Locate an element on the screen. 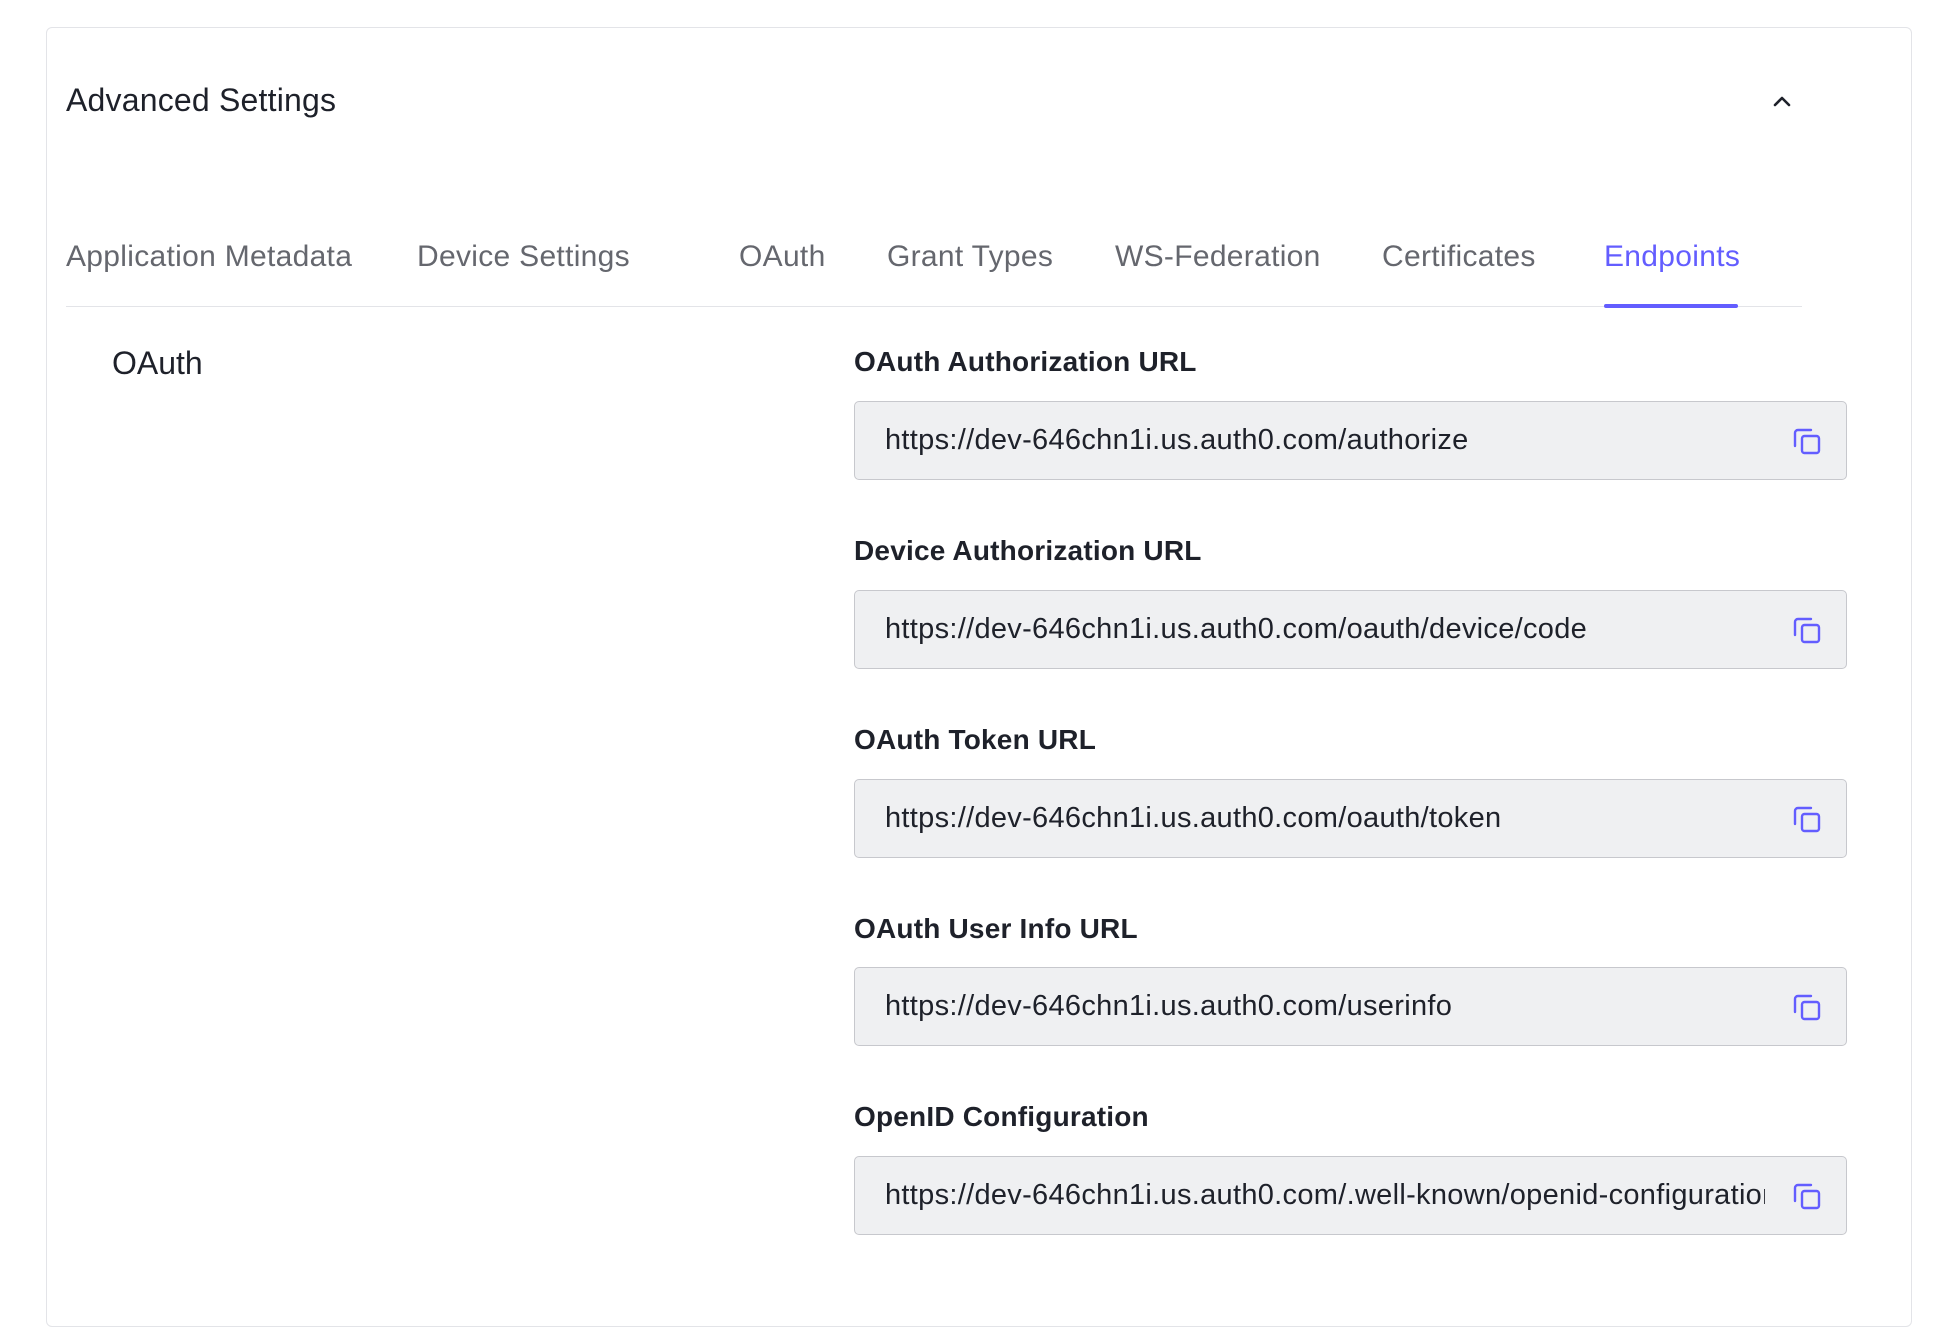 The image size is (1960, 1327). copy-device-authorization-url-button is located at coordinates (1807, 630).